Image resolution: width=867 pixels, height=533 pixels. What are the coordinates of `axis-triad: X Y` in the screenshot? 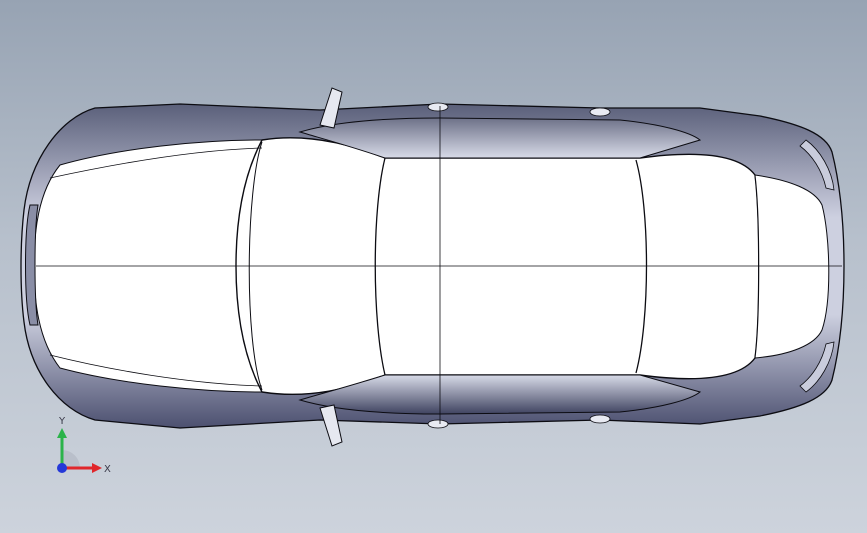 It's located at (84, 445).